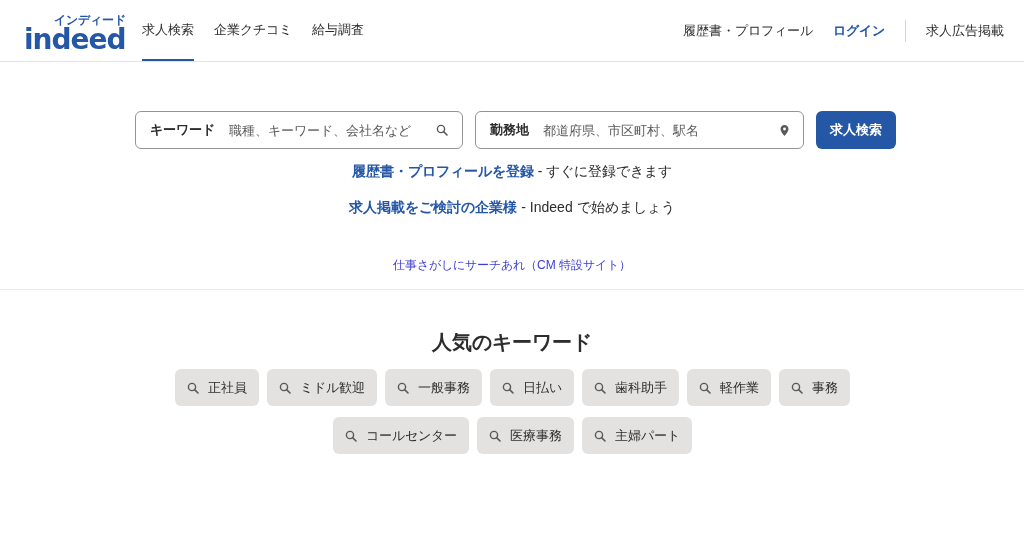 The image size is (1024, 538). I want to click on employer-link: 求人広告掲載, so click(960, 30).